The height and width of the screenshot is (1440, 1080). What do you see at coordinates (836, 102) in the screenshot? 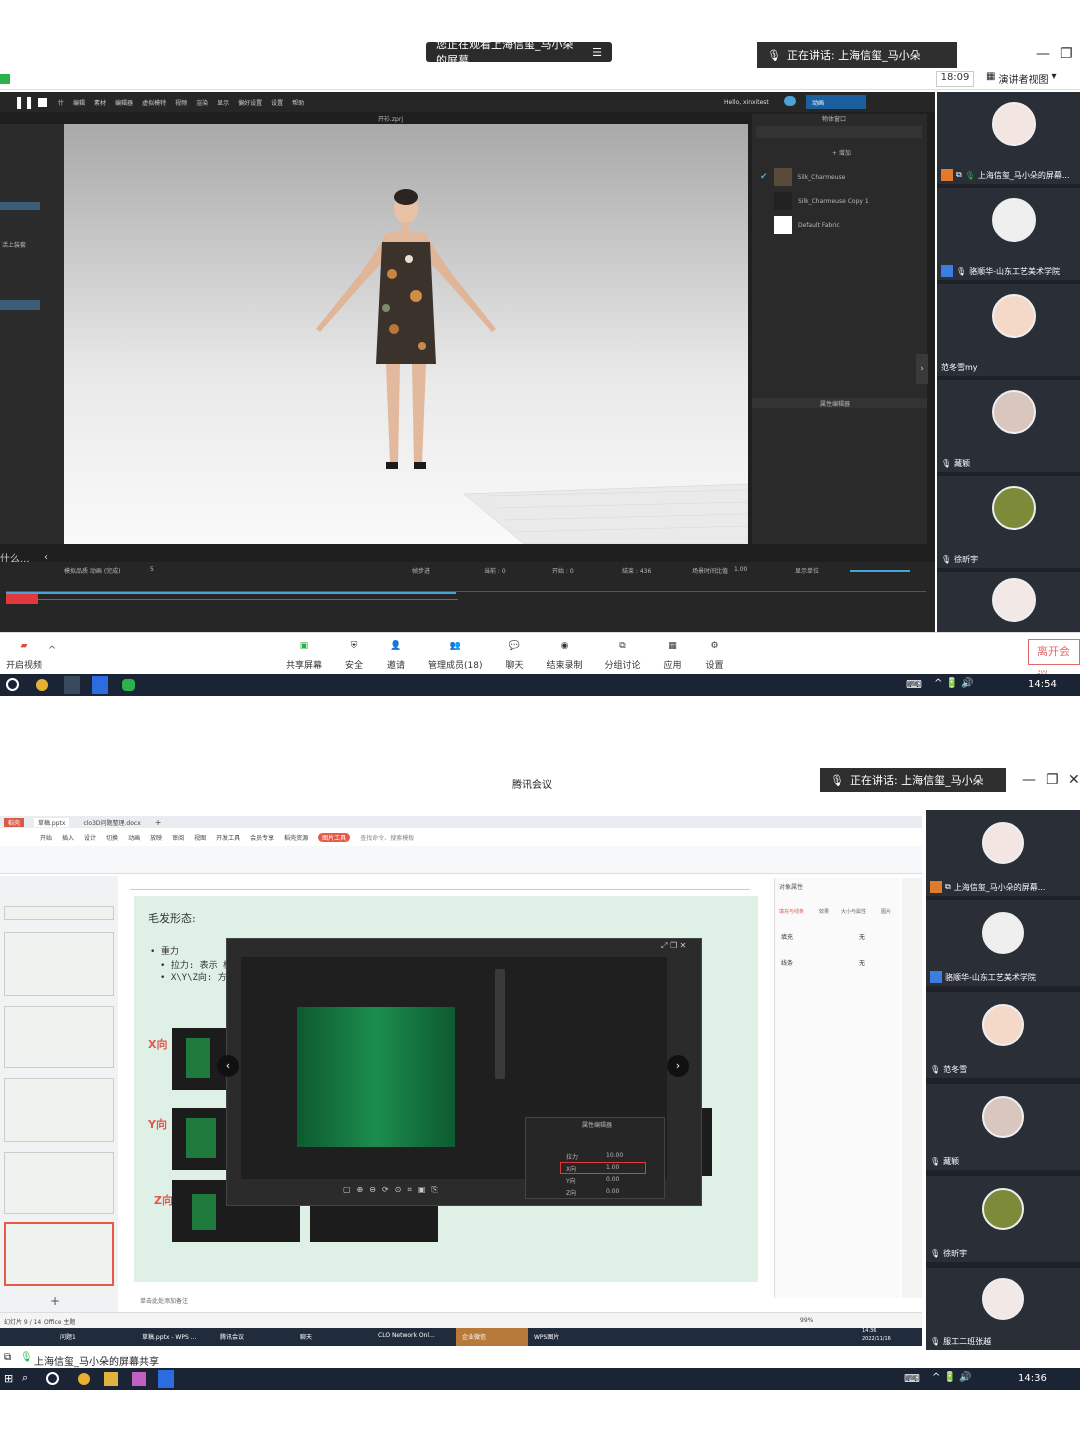
I see `mode-button: 动画` at bounding box center [836, 102].